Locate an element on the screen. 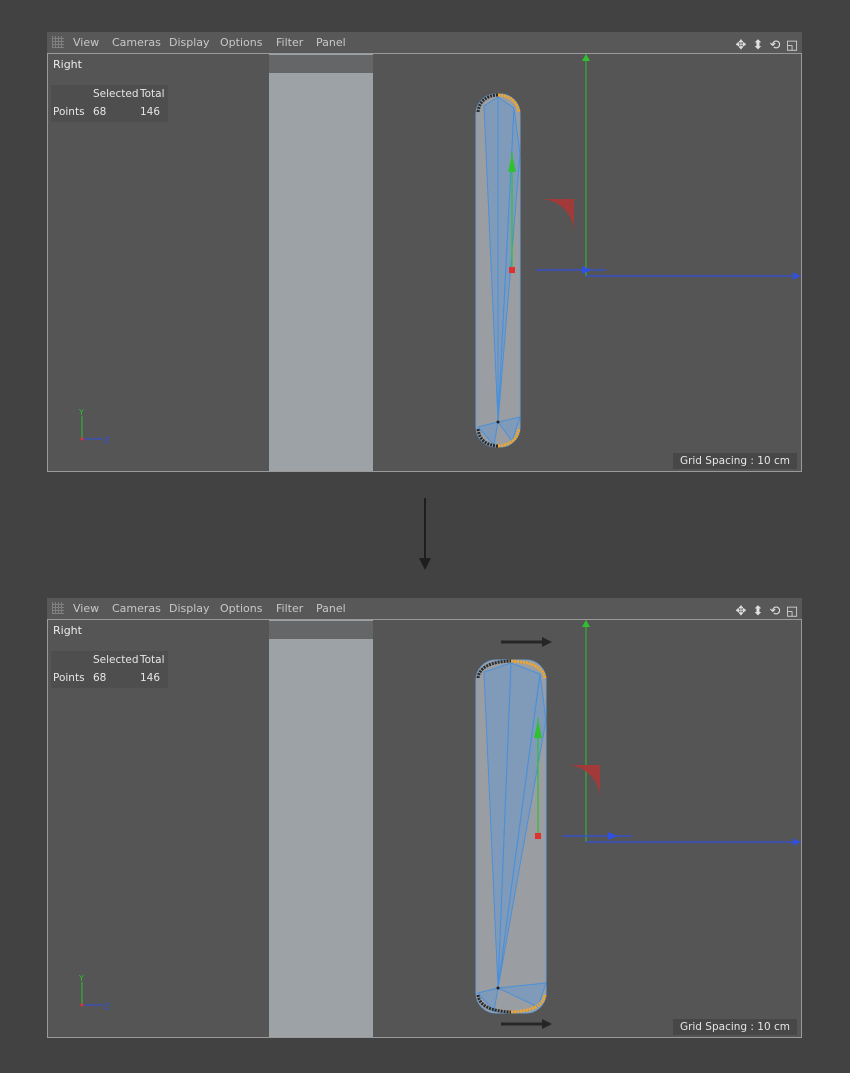  move-arrow-bottom-head is located at coordinates (547, 1024).